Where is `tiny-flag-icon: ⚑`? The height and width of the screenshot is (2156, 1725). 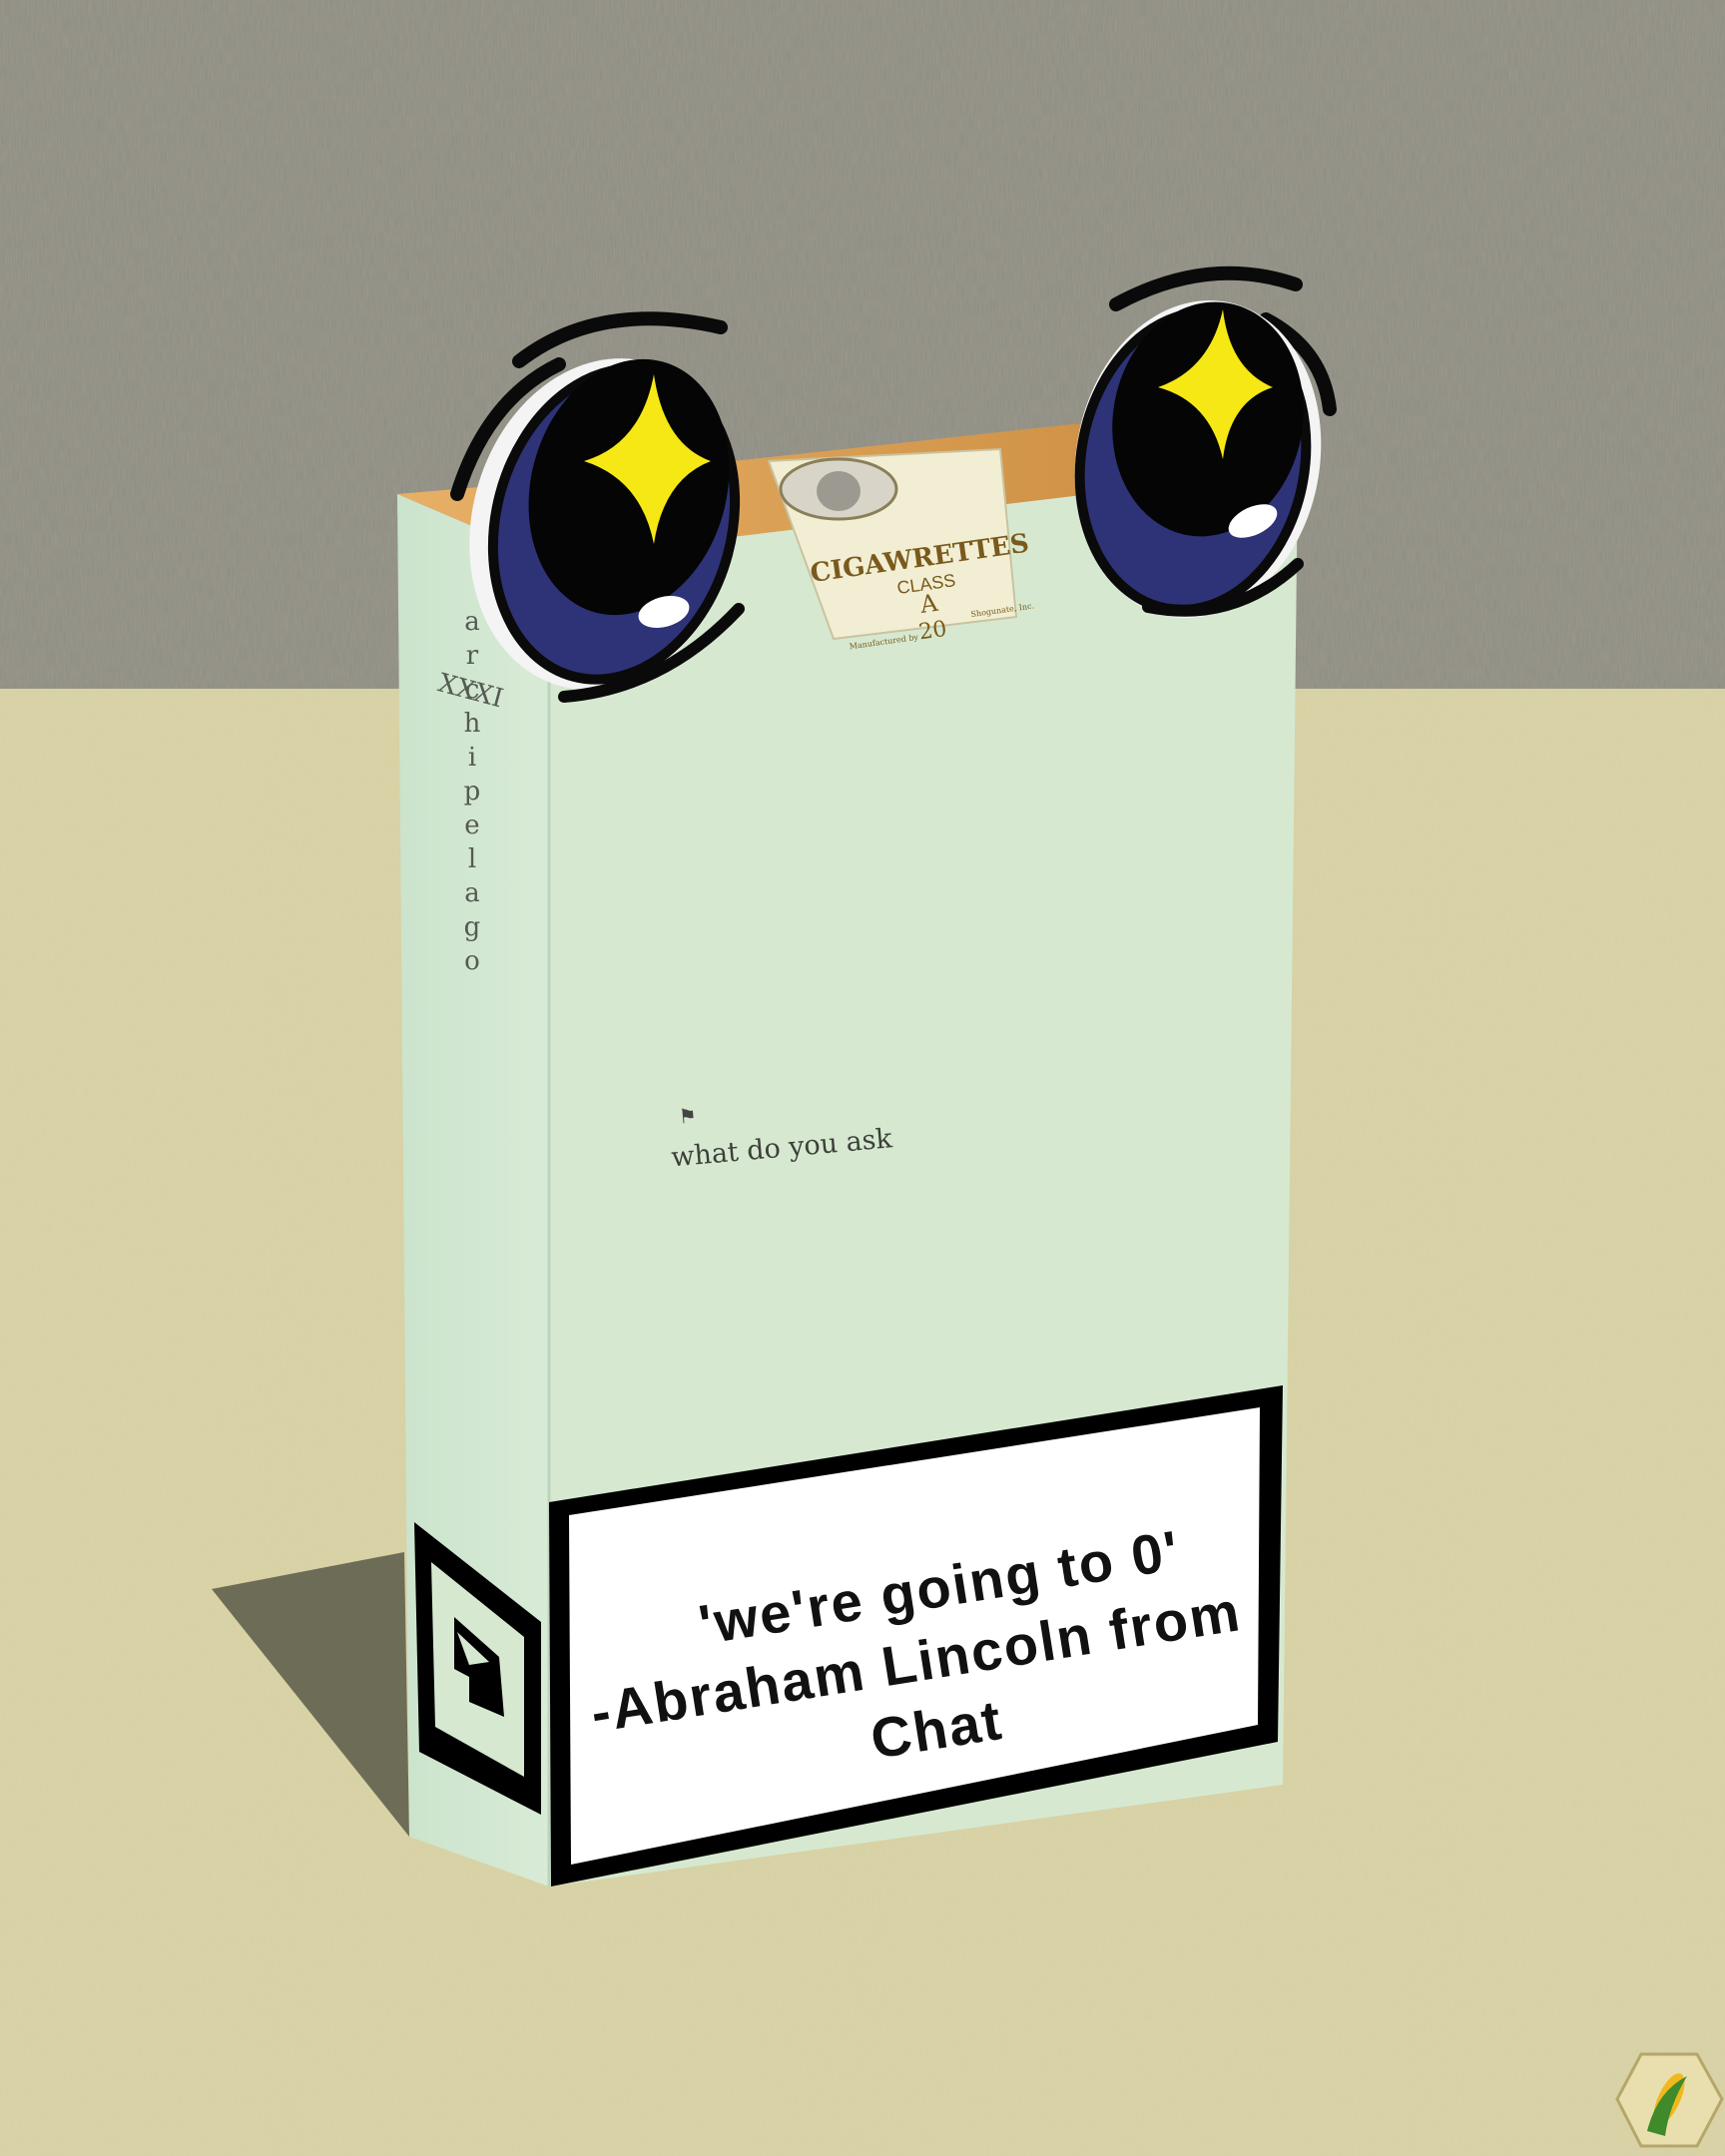
tiny-flag-icon: ⚑ is located at coordinates (688, 1116).